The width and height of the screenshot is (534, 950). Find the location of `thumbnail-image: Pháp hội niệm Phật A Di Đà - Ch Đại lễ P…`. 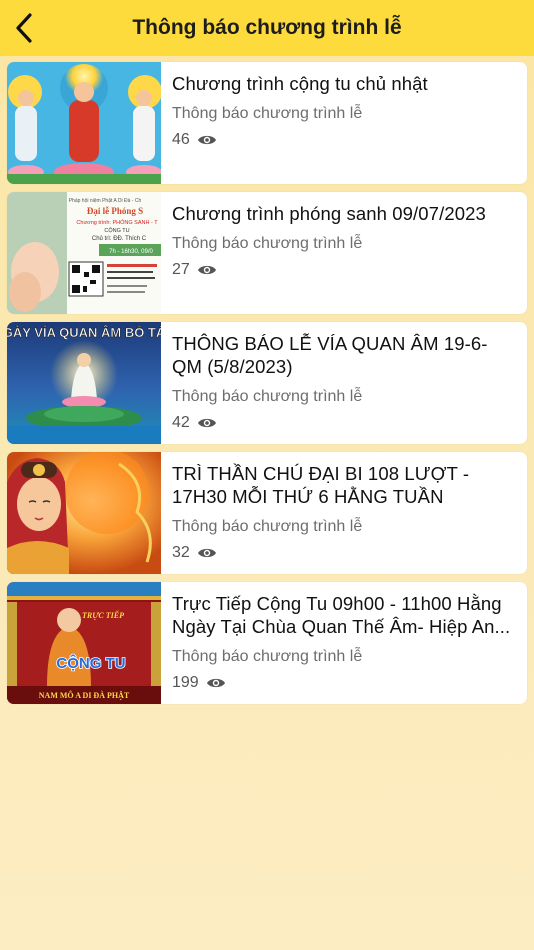

thumbnail-image: Pháp hội niệm Phật A Di Đà - Ch Đại lễ P… is located at coordinates (84, 253).